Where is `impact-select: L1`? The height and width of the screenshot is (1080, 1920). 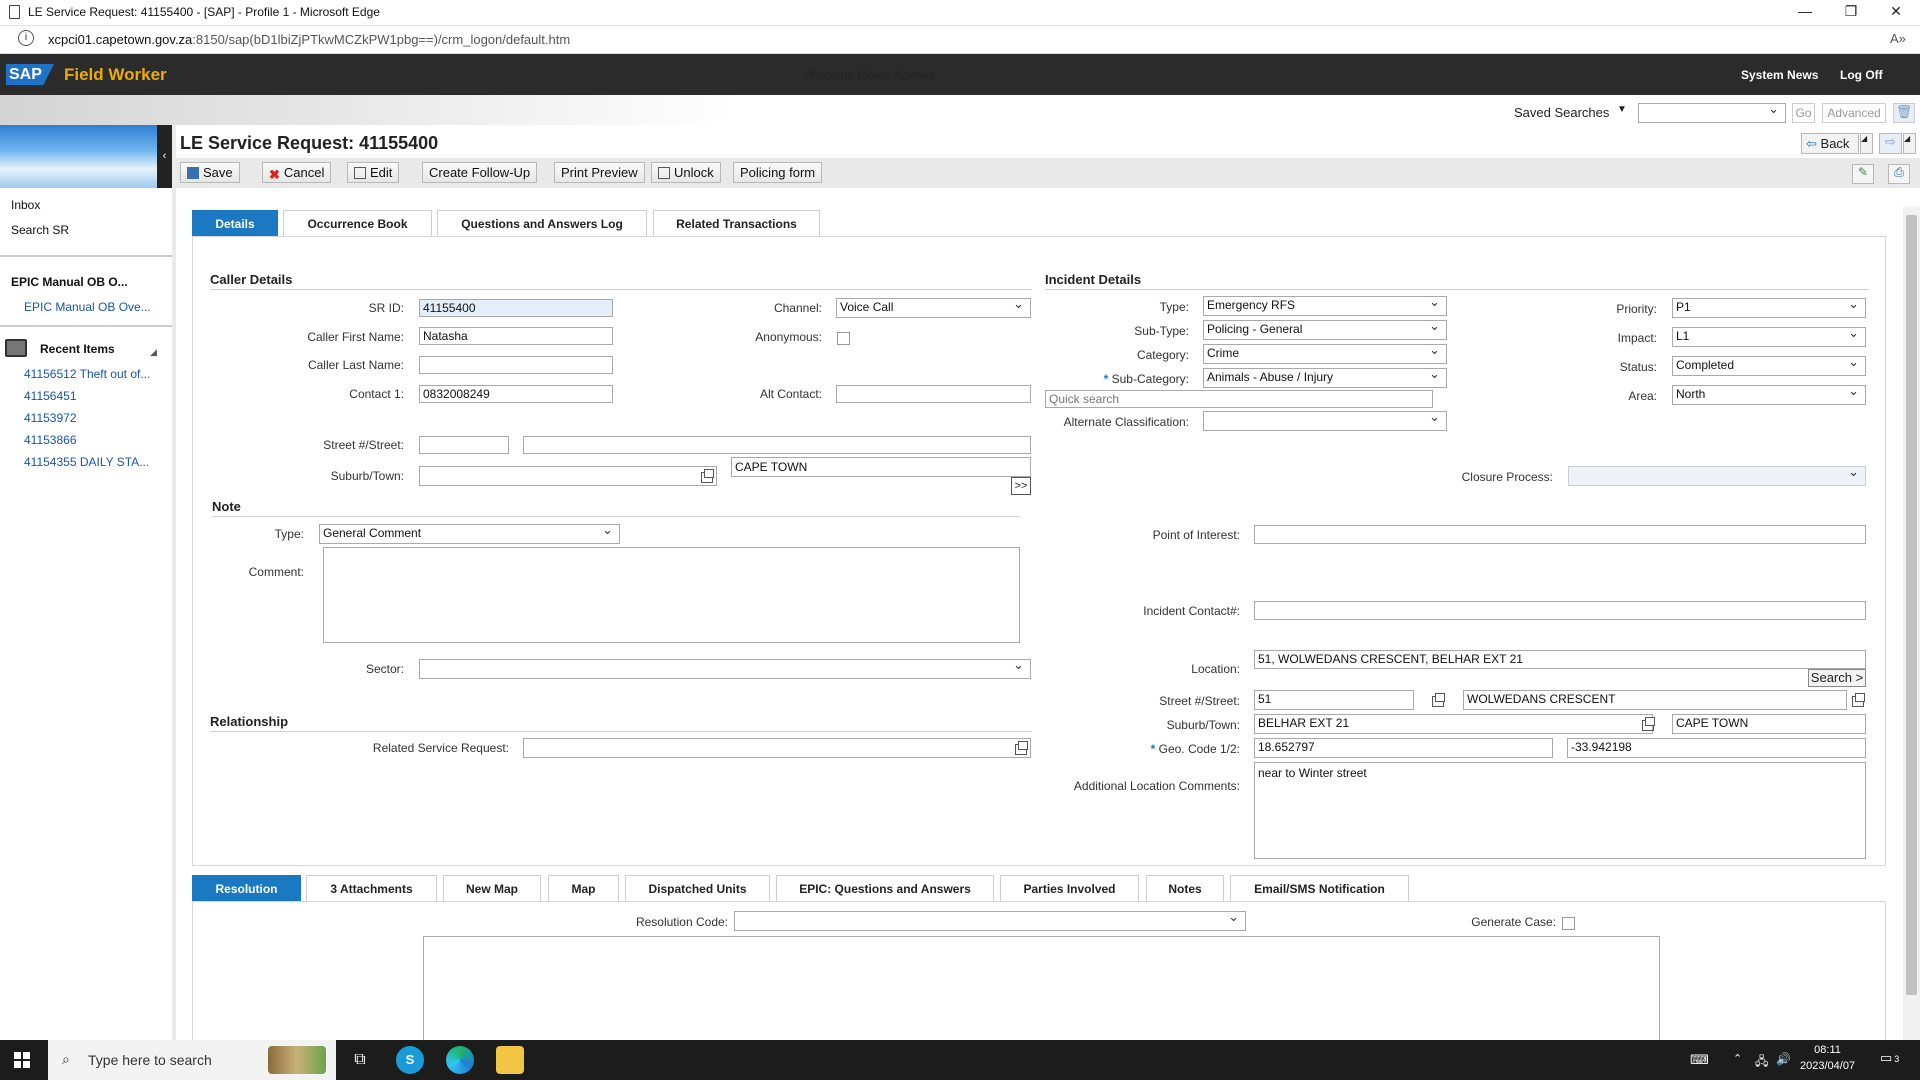 impact-select: L1 is located at coordinates (1769, 337).